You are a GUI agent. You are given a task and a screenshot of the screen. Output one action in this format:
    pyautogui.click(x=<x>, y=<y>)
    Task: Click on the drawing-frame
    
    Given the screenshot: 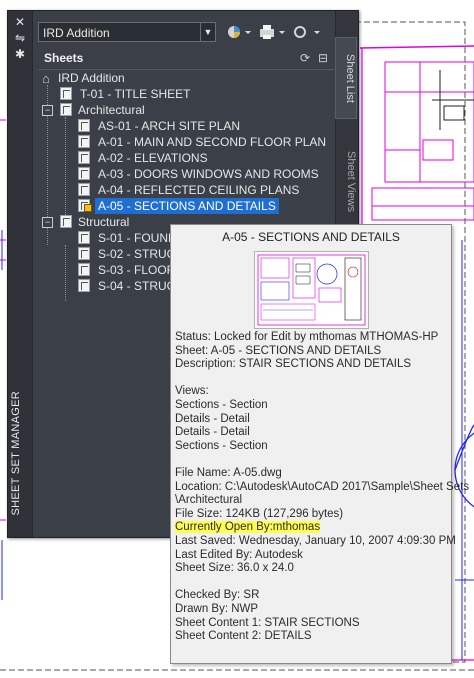 What is the action you would take?
    pyautogui.click(x=416, y=47)
    